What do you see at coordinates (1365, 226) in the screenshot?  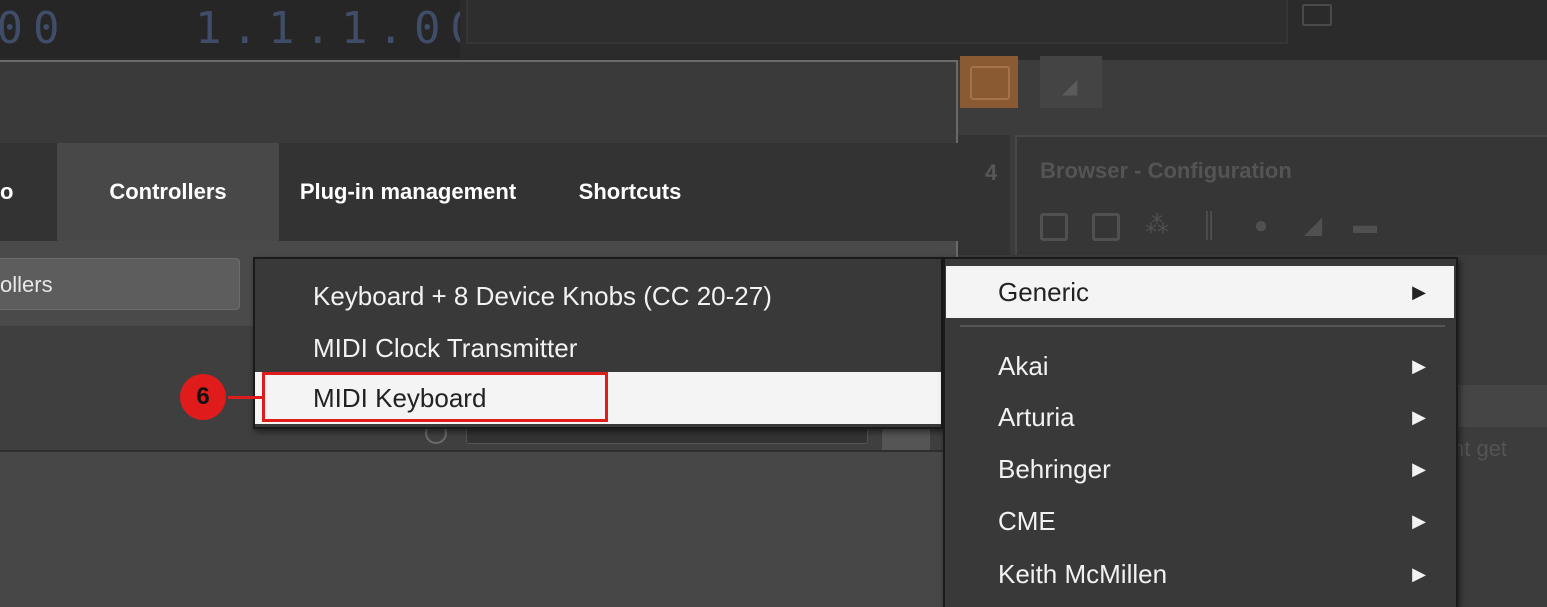 I see `monitor-icon: ▬` at bounding box center [1365, 226].